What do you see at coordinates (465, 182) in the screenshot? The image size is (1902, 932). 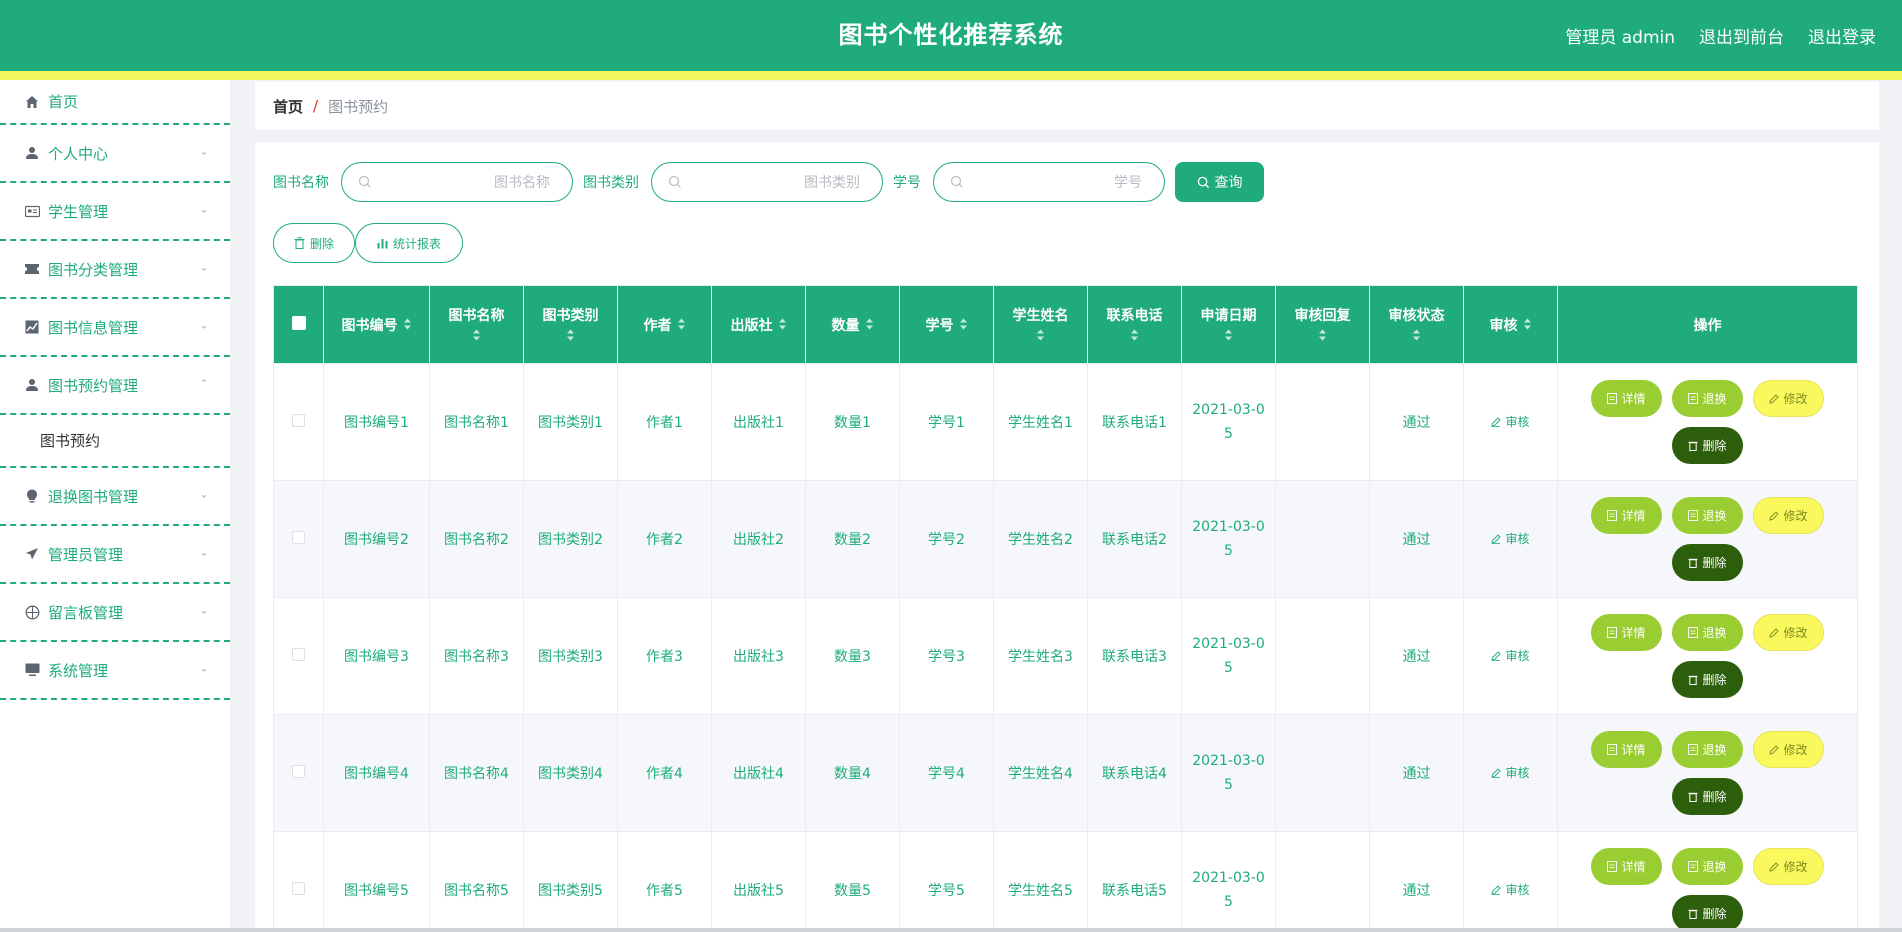 I see `book-name-input` at bounding box center [465, 182].